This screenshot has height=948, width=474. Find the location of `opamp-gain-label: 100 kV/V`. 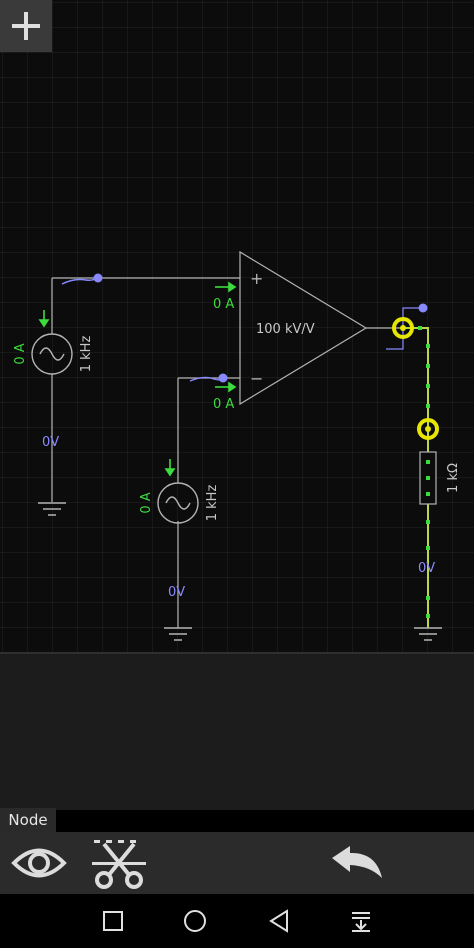

opamp-gain-label: 100 kV/V is located at coordinates (285, 329).